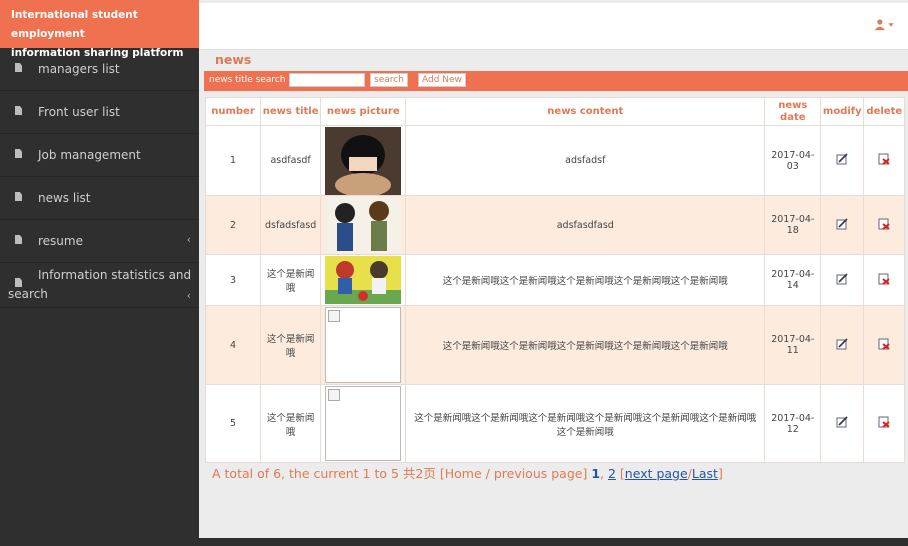  What do you see at coordinates (233, 280) in the screenshot?
I see `cell-number: 3` at bounding box center [233, 280].